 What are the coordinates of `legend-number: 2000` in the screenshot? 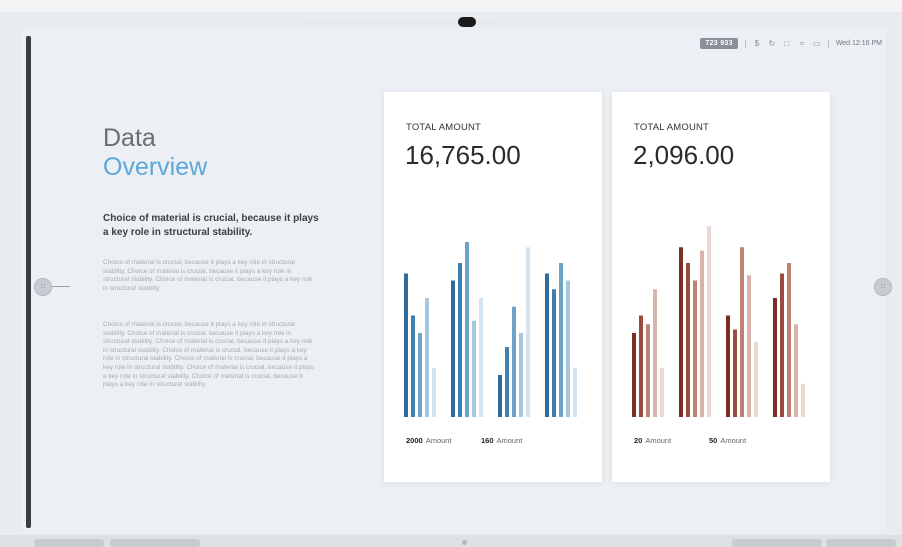 It's located at (414, 440).